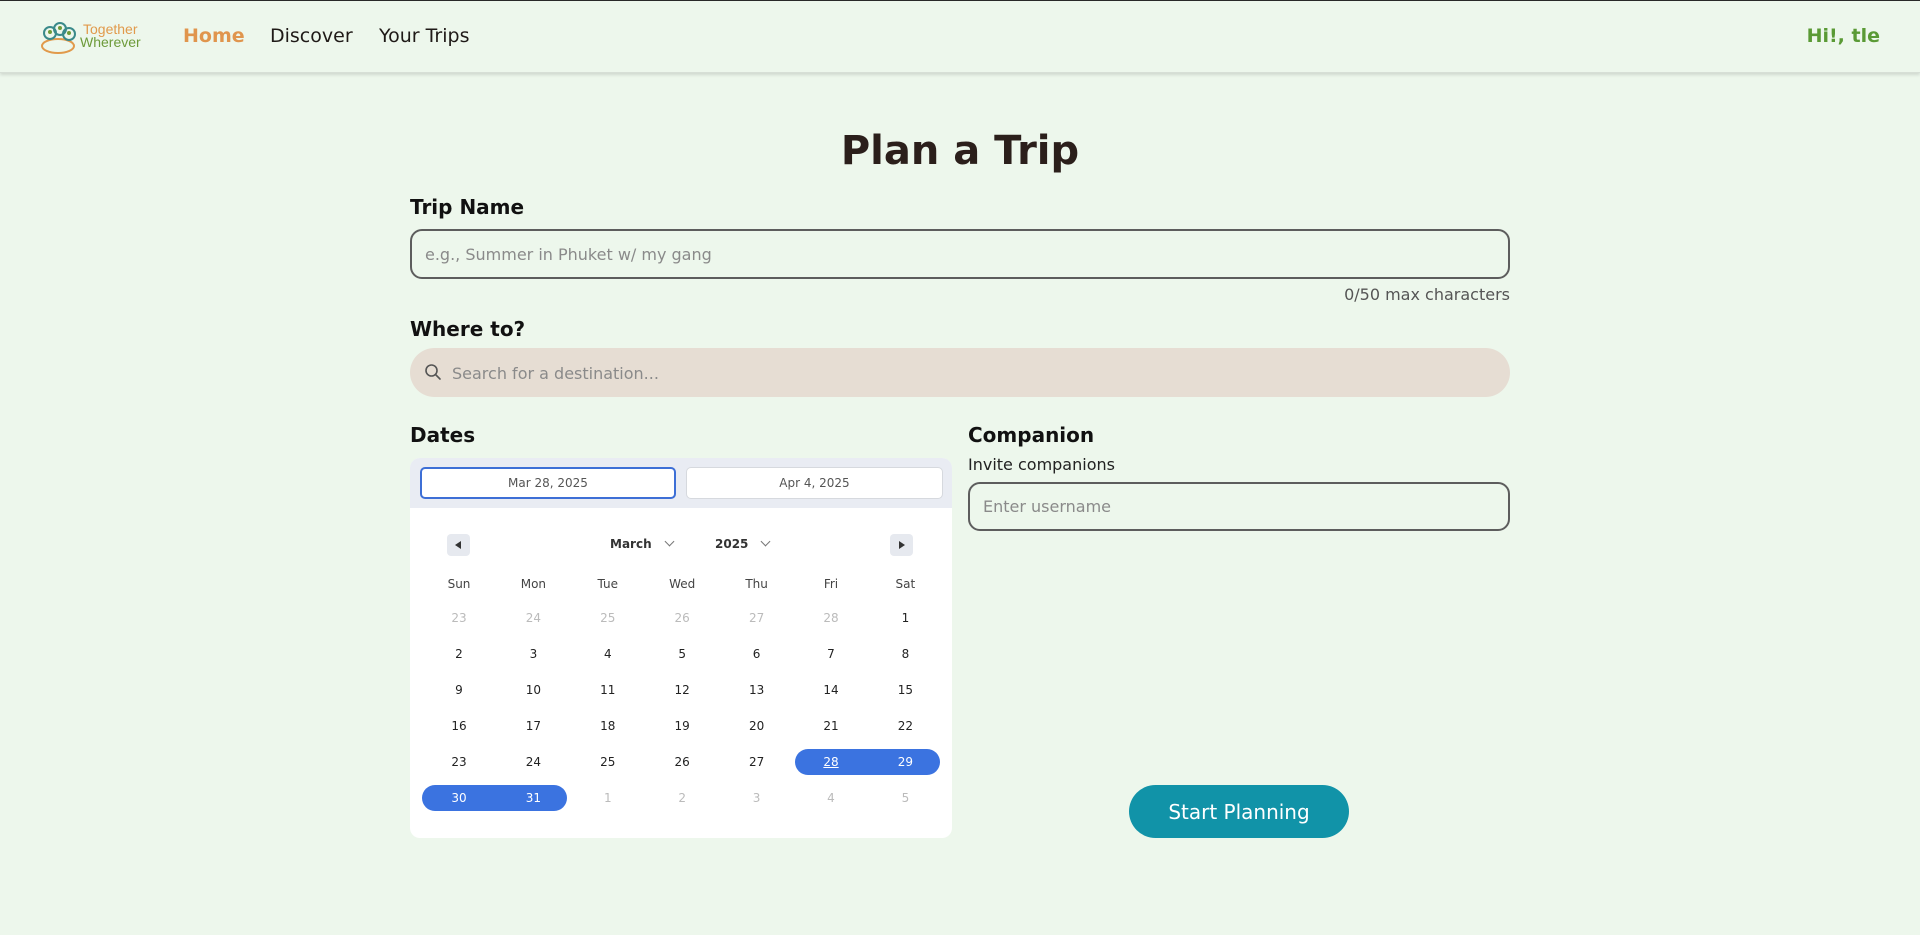  I want to click on calendar-day-number: 29, so click(905, 762).